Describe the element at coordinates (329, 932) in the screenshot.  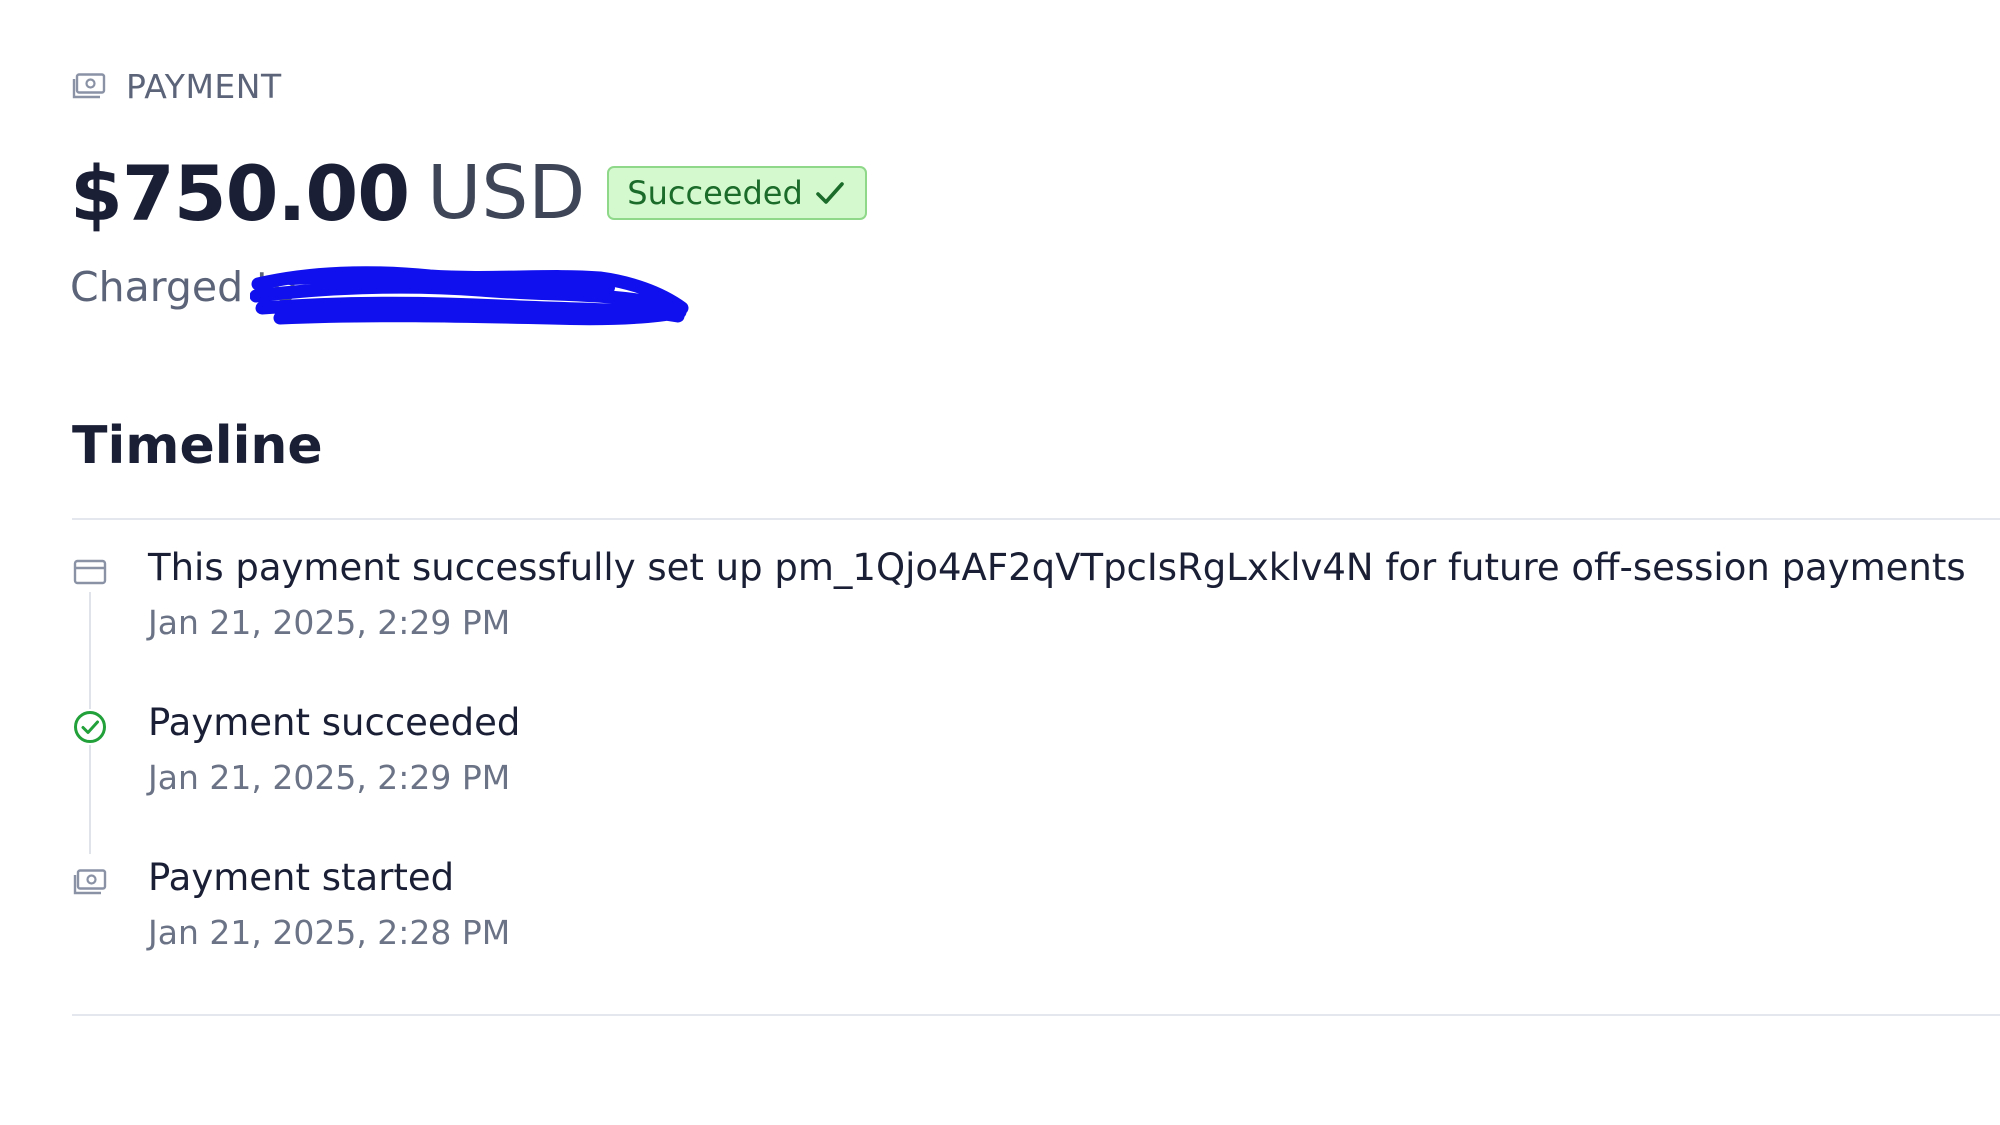
I see `timeline-item-time: Jan 21, 2025, 2:28 PM` at that location.